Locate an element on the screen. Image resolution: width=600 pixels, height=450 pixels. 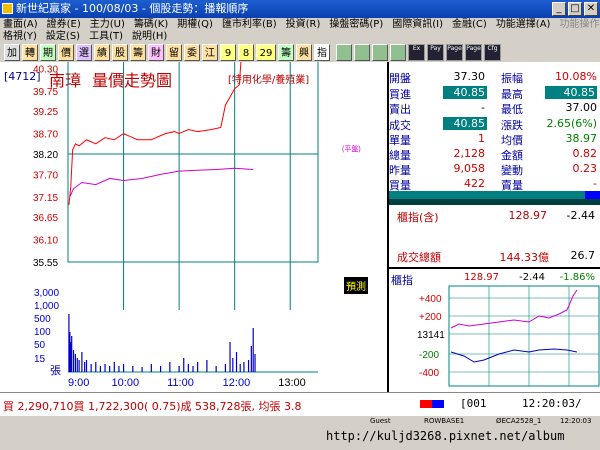
maximize-button: □ is located at coordinates (575, 9).